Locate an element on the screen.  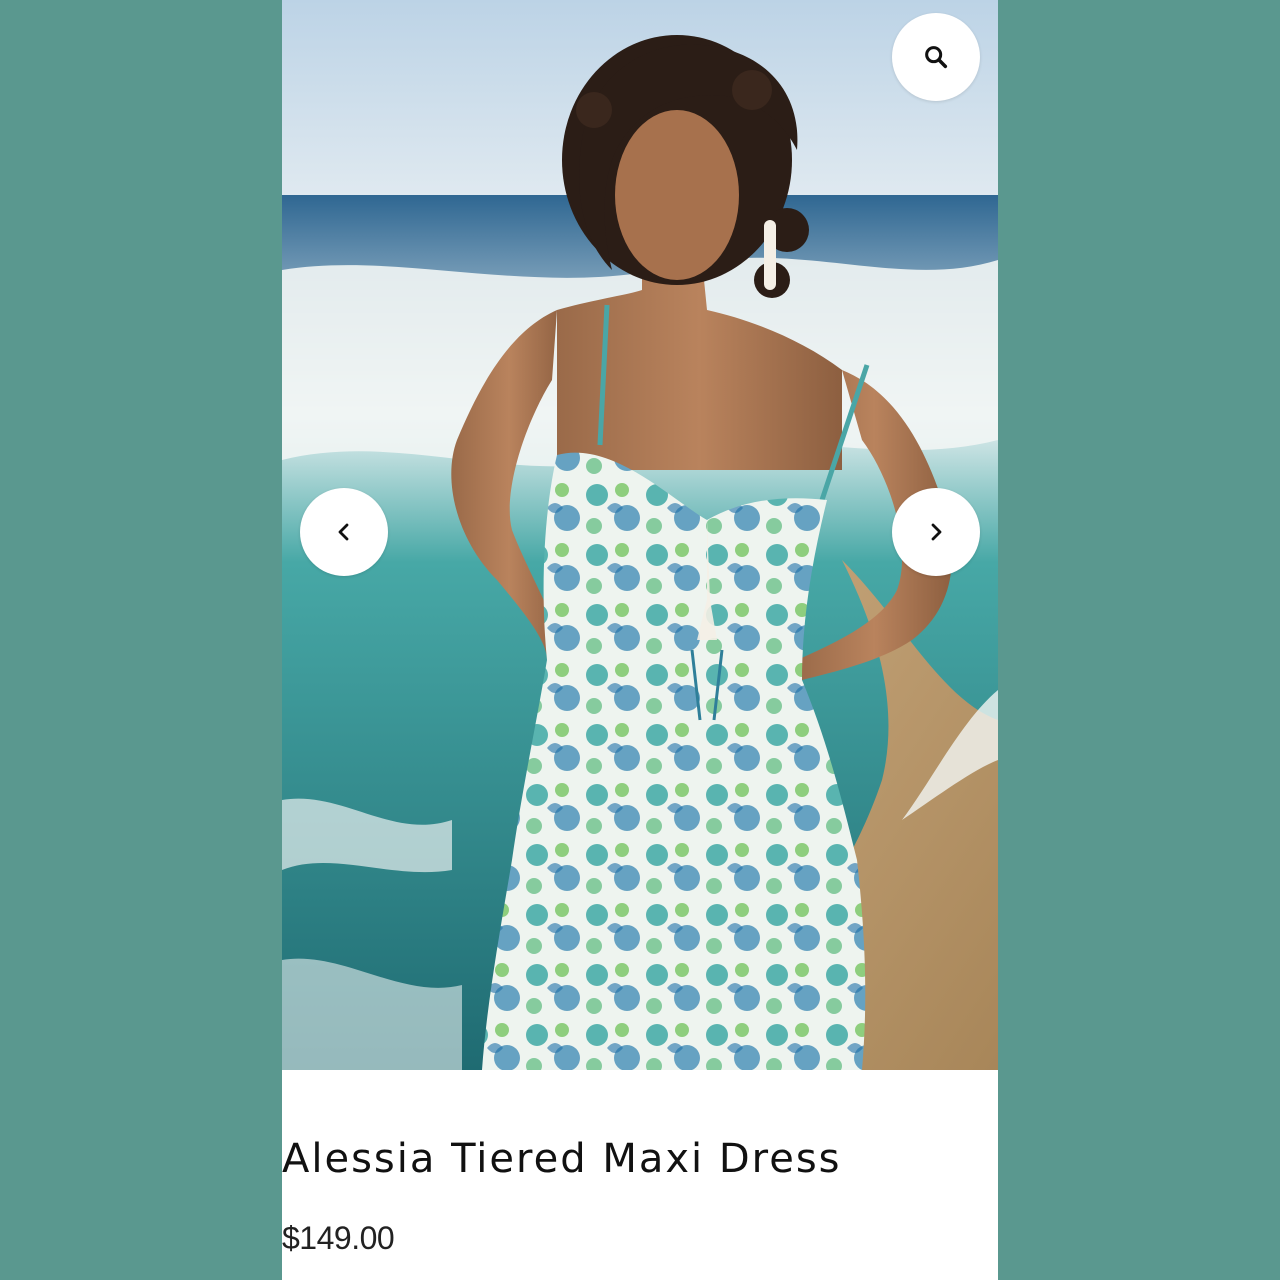
search-icon is located at coordinates (936, 57).